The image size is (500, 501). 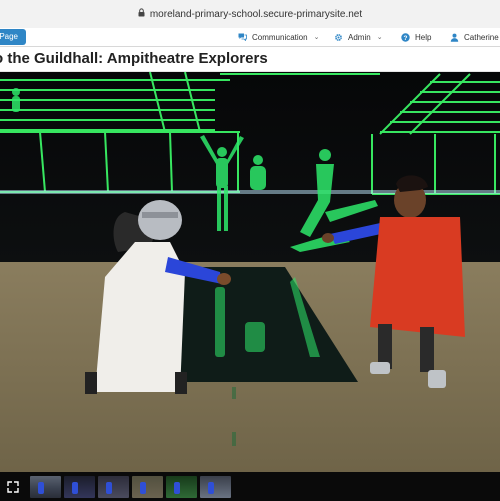 What do you see at coordinates (134, 58) in the screenshot?
I see `page-title: o the Guildhall: Ampitheatre Explorers` at bounding box center [134, 58].